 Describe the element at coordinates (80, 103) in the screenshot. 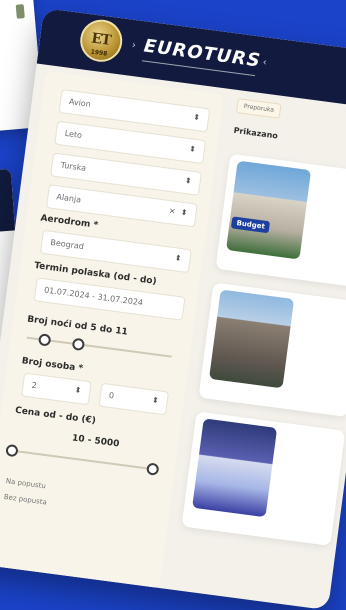

I see `transport-value: Avion` at that location.